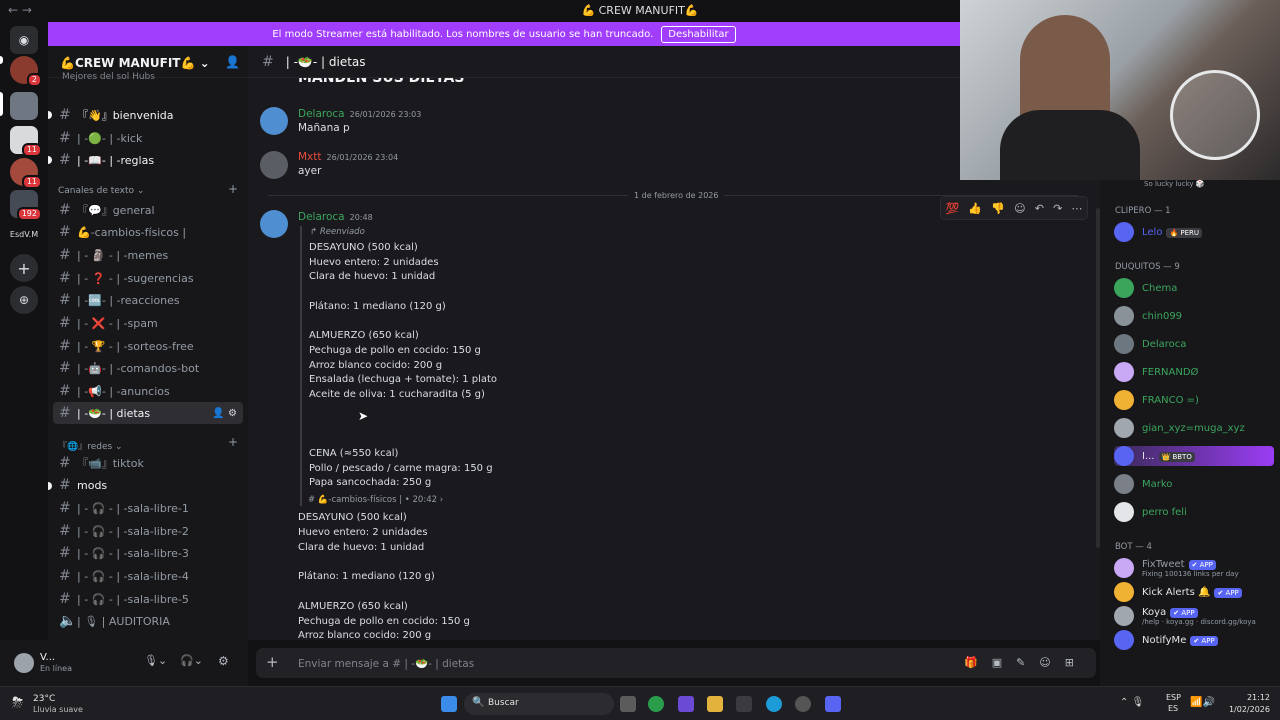 The image size is (1280, 720). I want to click on file-explorer-icon, so click(715, 704).